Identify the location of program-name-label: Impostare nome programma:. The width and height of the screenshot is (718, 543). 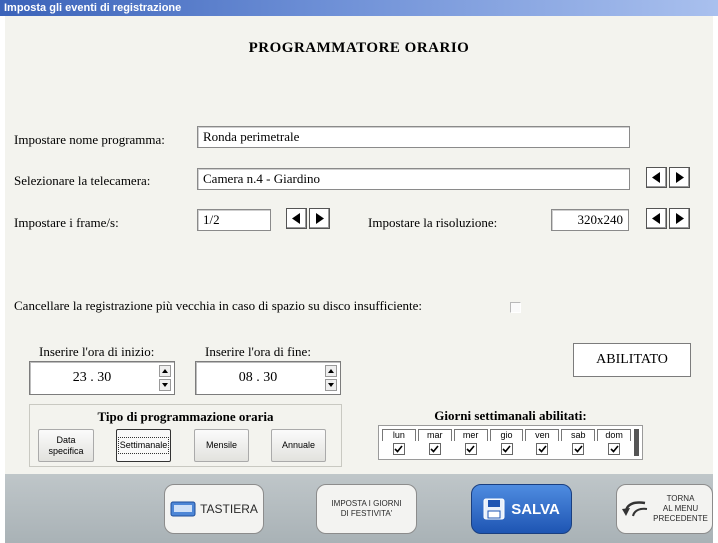
(89, 139).